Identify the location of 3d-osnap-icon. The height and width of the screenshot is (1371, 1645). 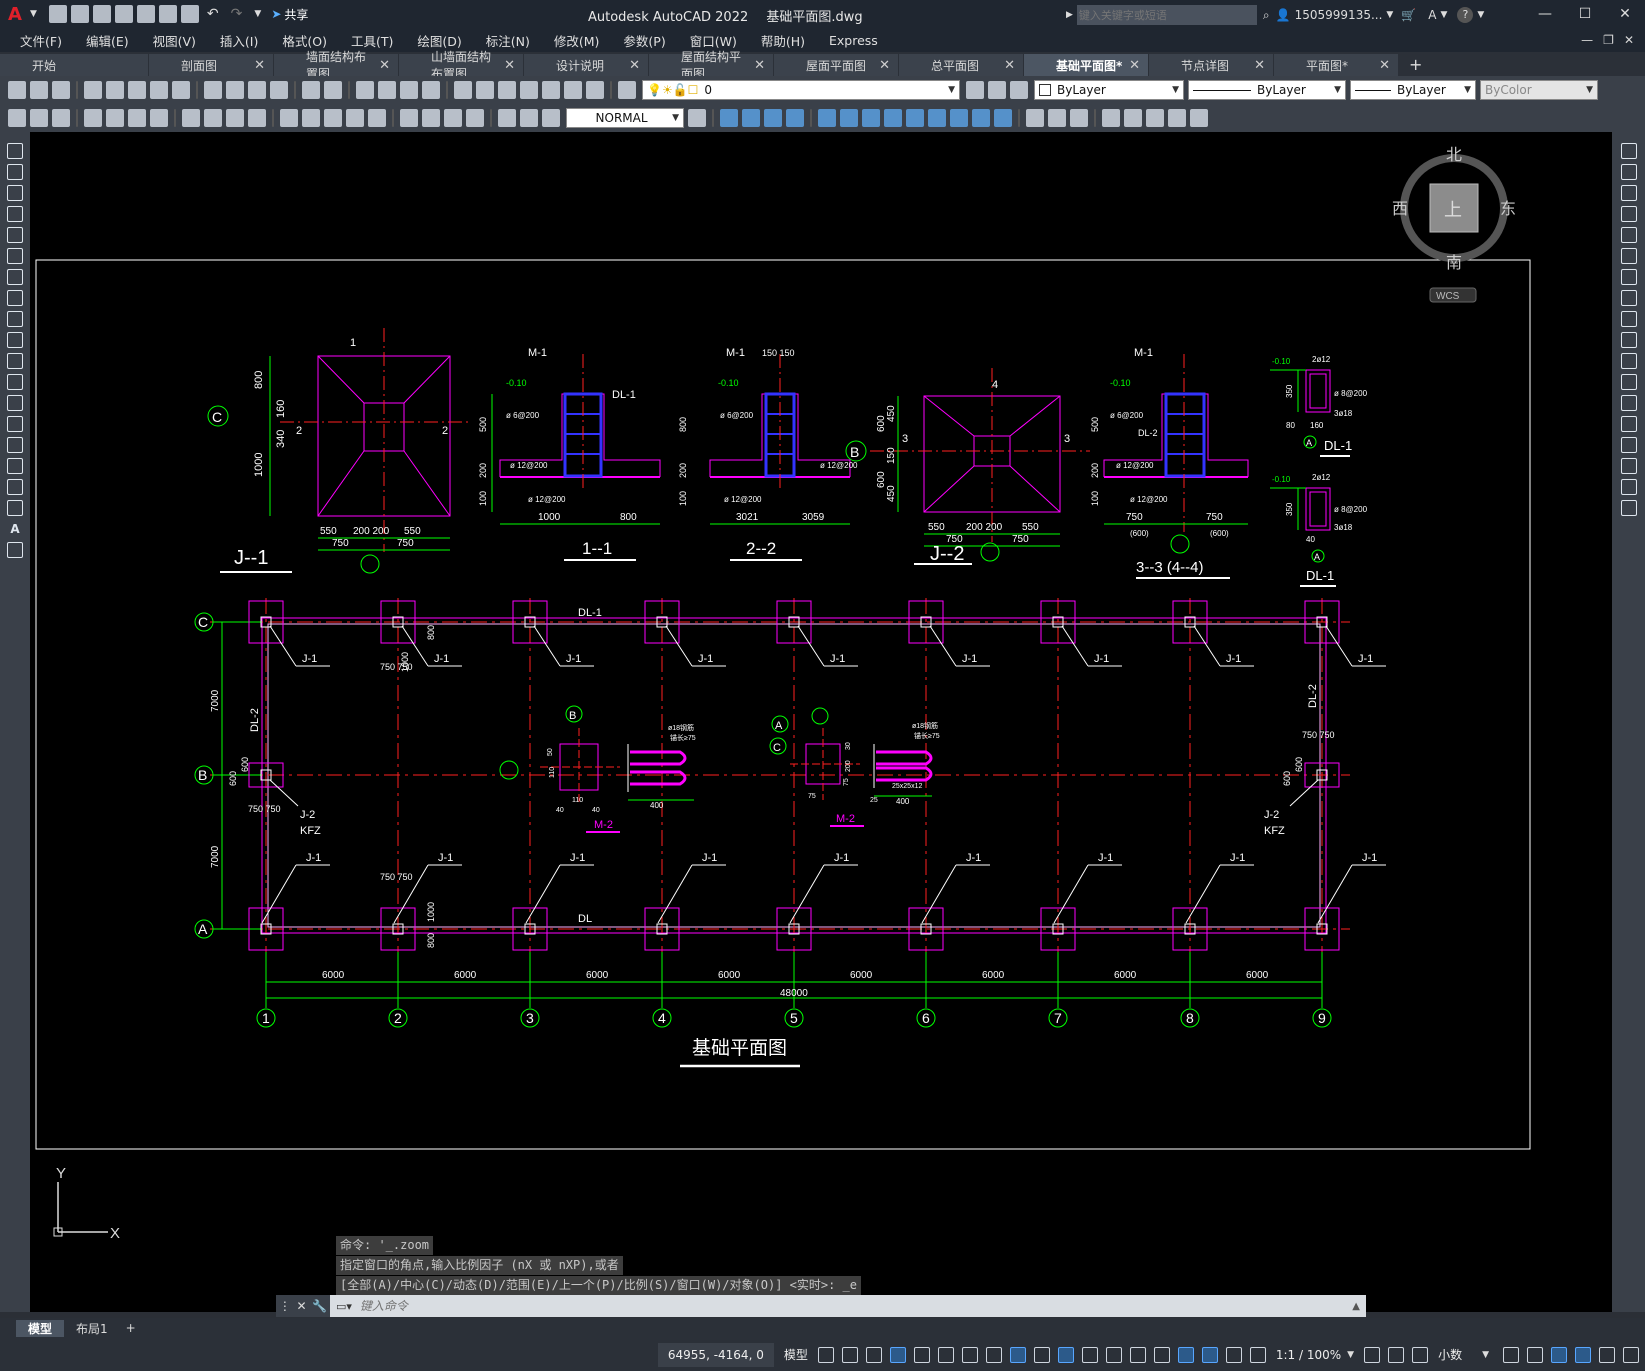
(1113, 1354).